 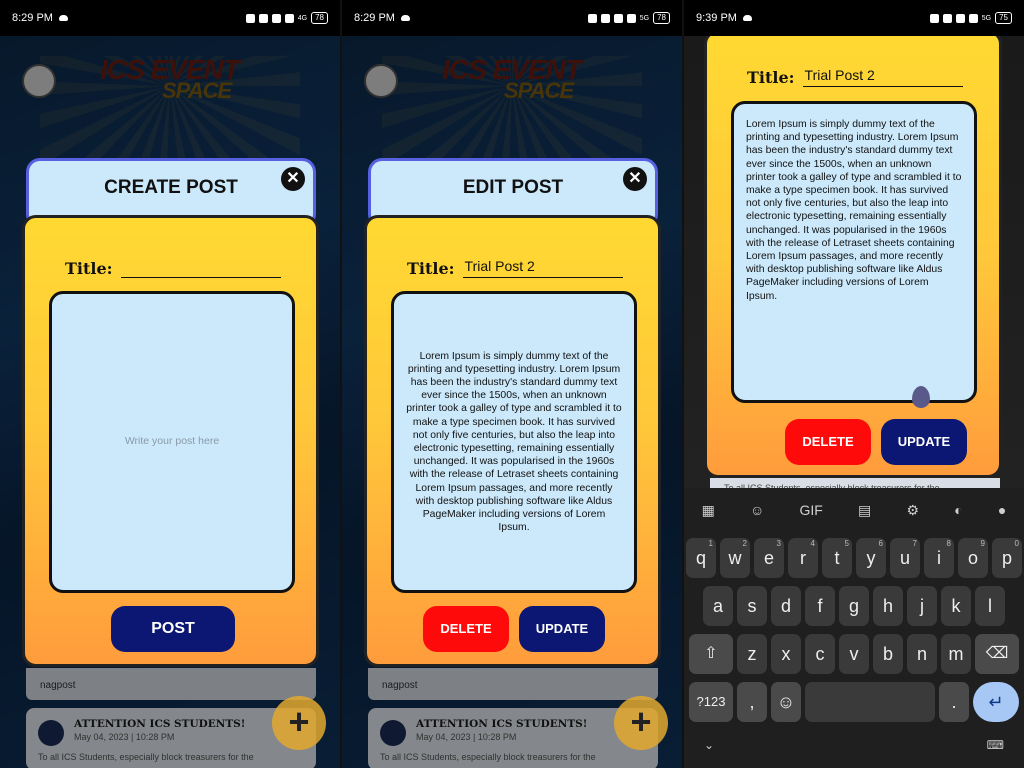 I want to click on post-body-placeholder: Write your post here, so click(x=172, y=441).